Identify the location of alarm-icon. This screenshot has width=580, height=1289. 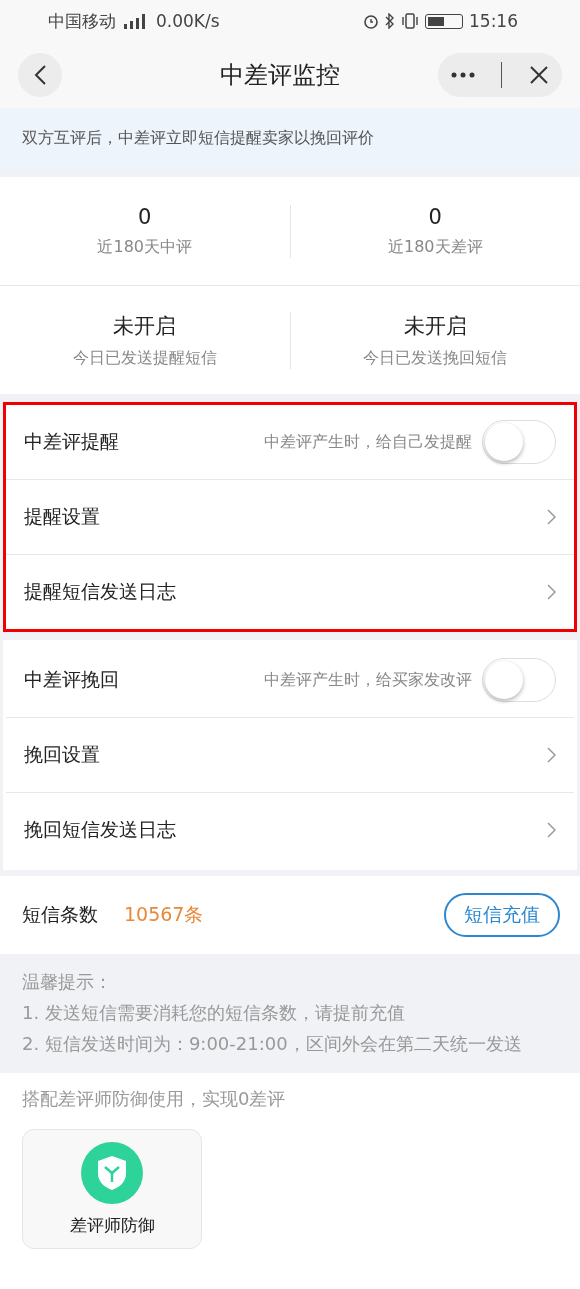
(371, 21).